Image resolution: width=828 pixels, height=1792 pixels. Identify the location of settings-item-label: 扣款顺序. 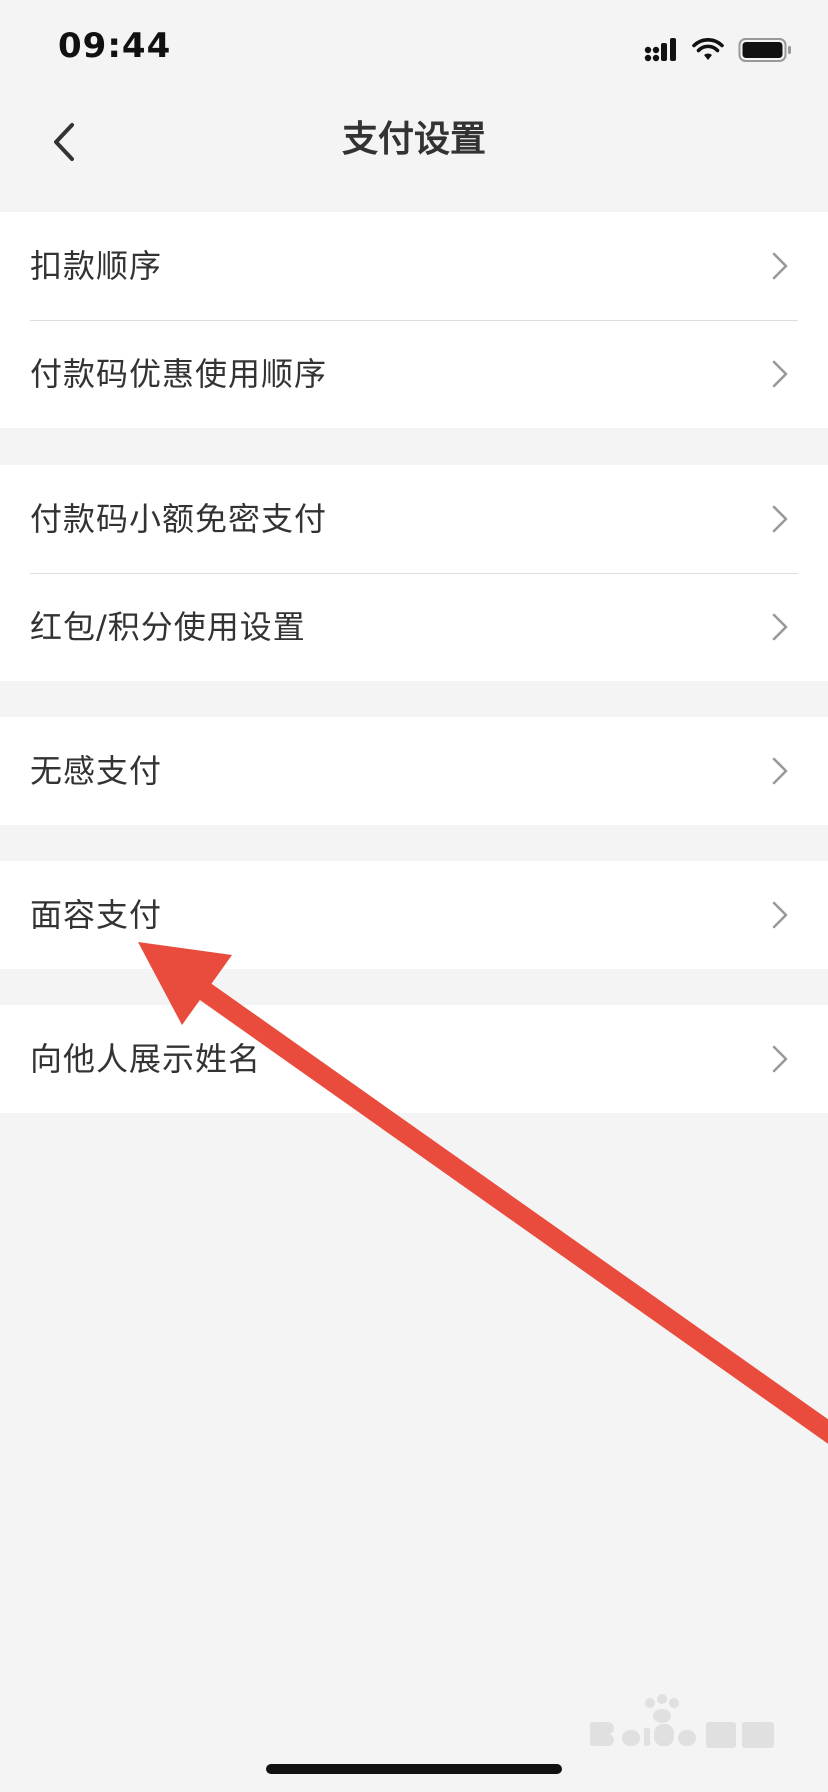
(96, 266).